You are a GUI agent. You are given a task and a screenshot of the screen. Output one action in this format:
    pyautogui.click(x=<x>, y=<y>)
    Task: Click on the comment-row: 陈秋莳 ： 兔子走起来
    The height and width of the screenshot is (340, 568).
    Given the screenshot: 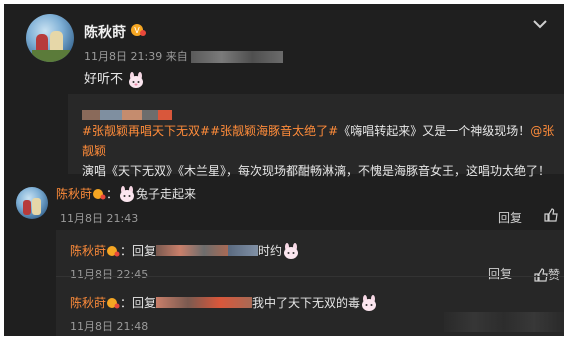 What is the action you would take?
    pyautogui.click(x=126, y=192)
    